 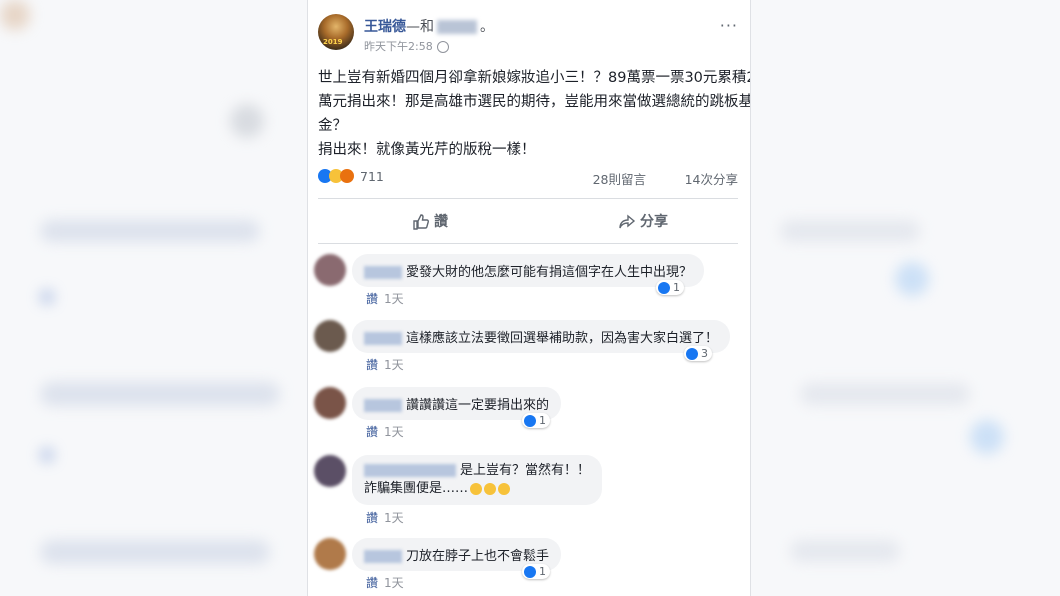 I want to click on post-header: 2019 王瑞德—和 。 昨天下午2:58 ···, so click(x=528, y=36).